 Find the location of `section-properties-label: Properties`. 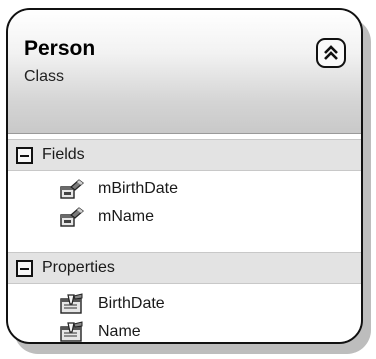

section-properties-label: Properties is located at coordinates (78, 267).